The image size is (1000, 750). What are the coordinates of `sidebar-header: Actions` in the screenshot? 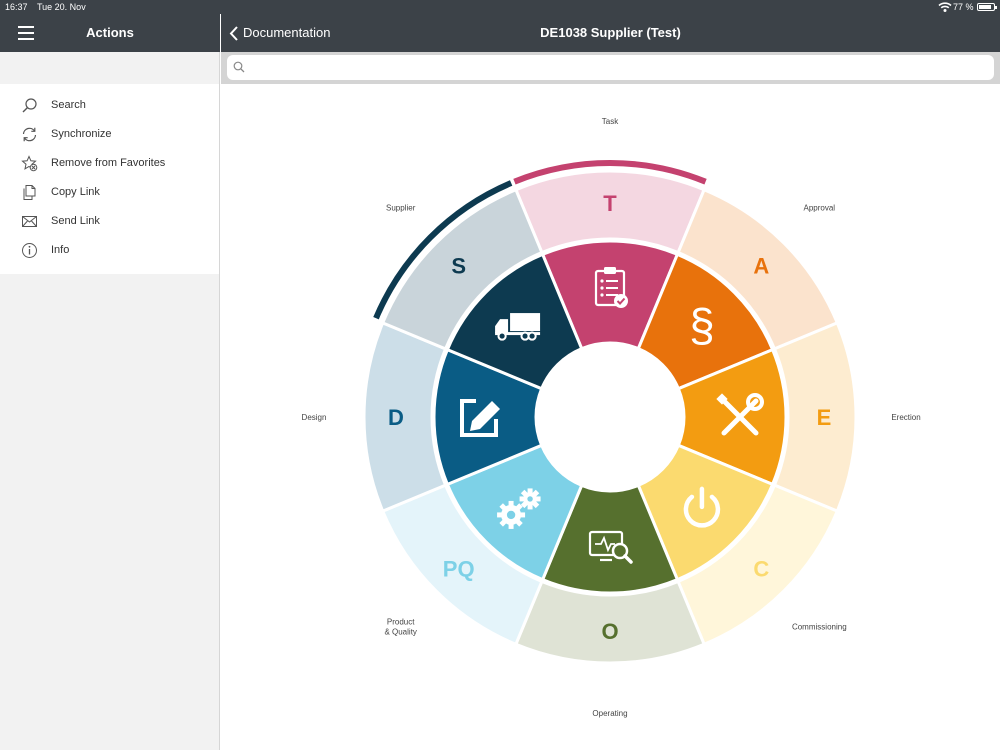 It's located at (110, 33).